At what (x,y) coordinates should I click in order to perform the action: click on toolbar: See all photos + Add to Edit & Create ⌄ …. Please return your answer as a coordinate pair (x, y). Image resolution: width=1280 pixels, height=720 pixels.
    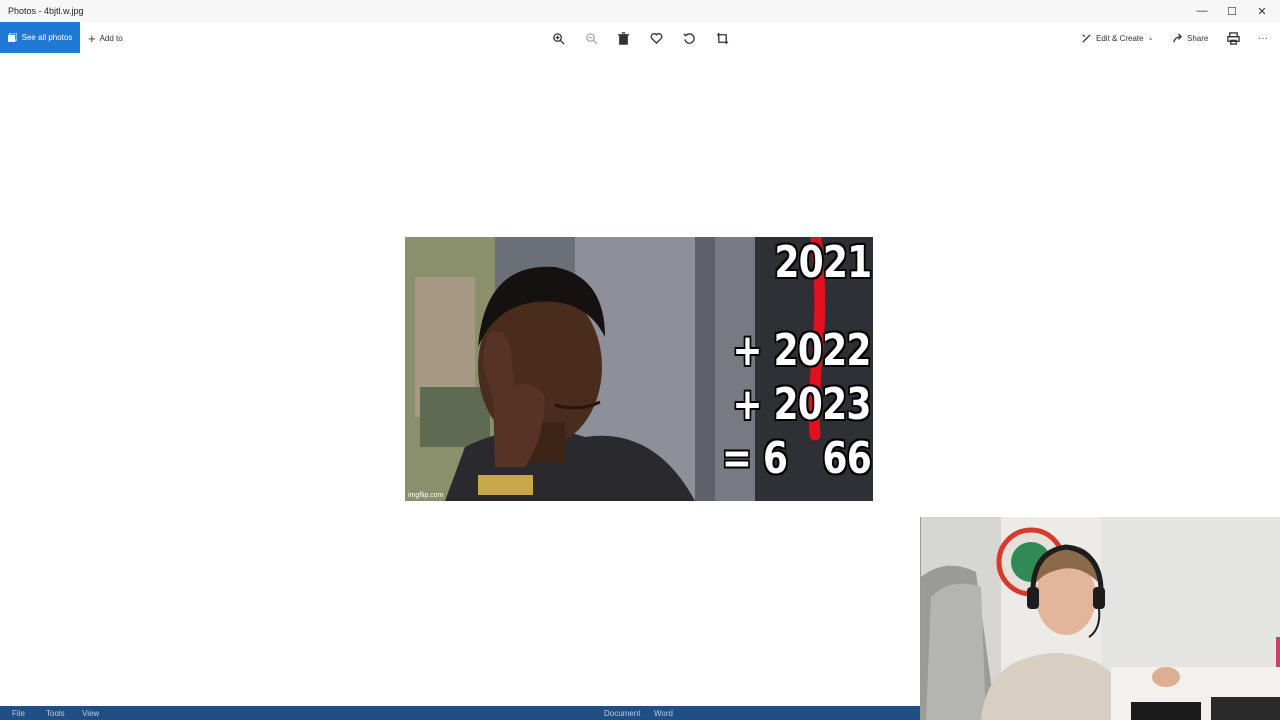
    Looking at the image, I should click on (640, 38).